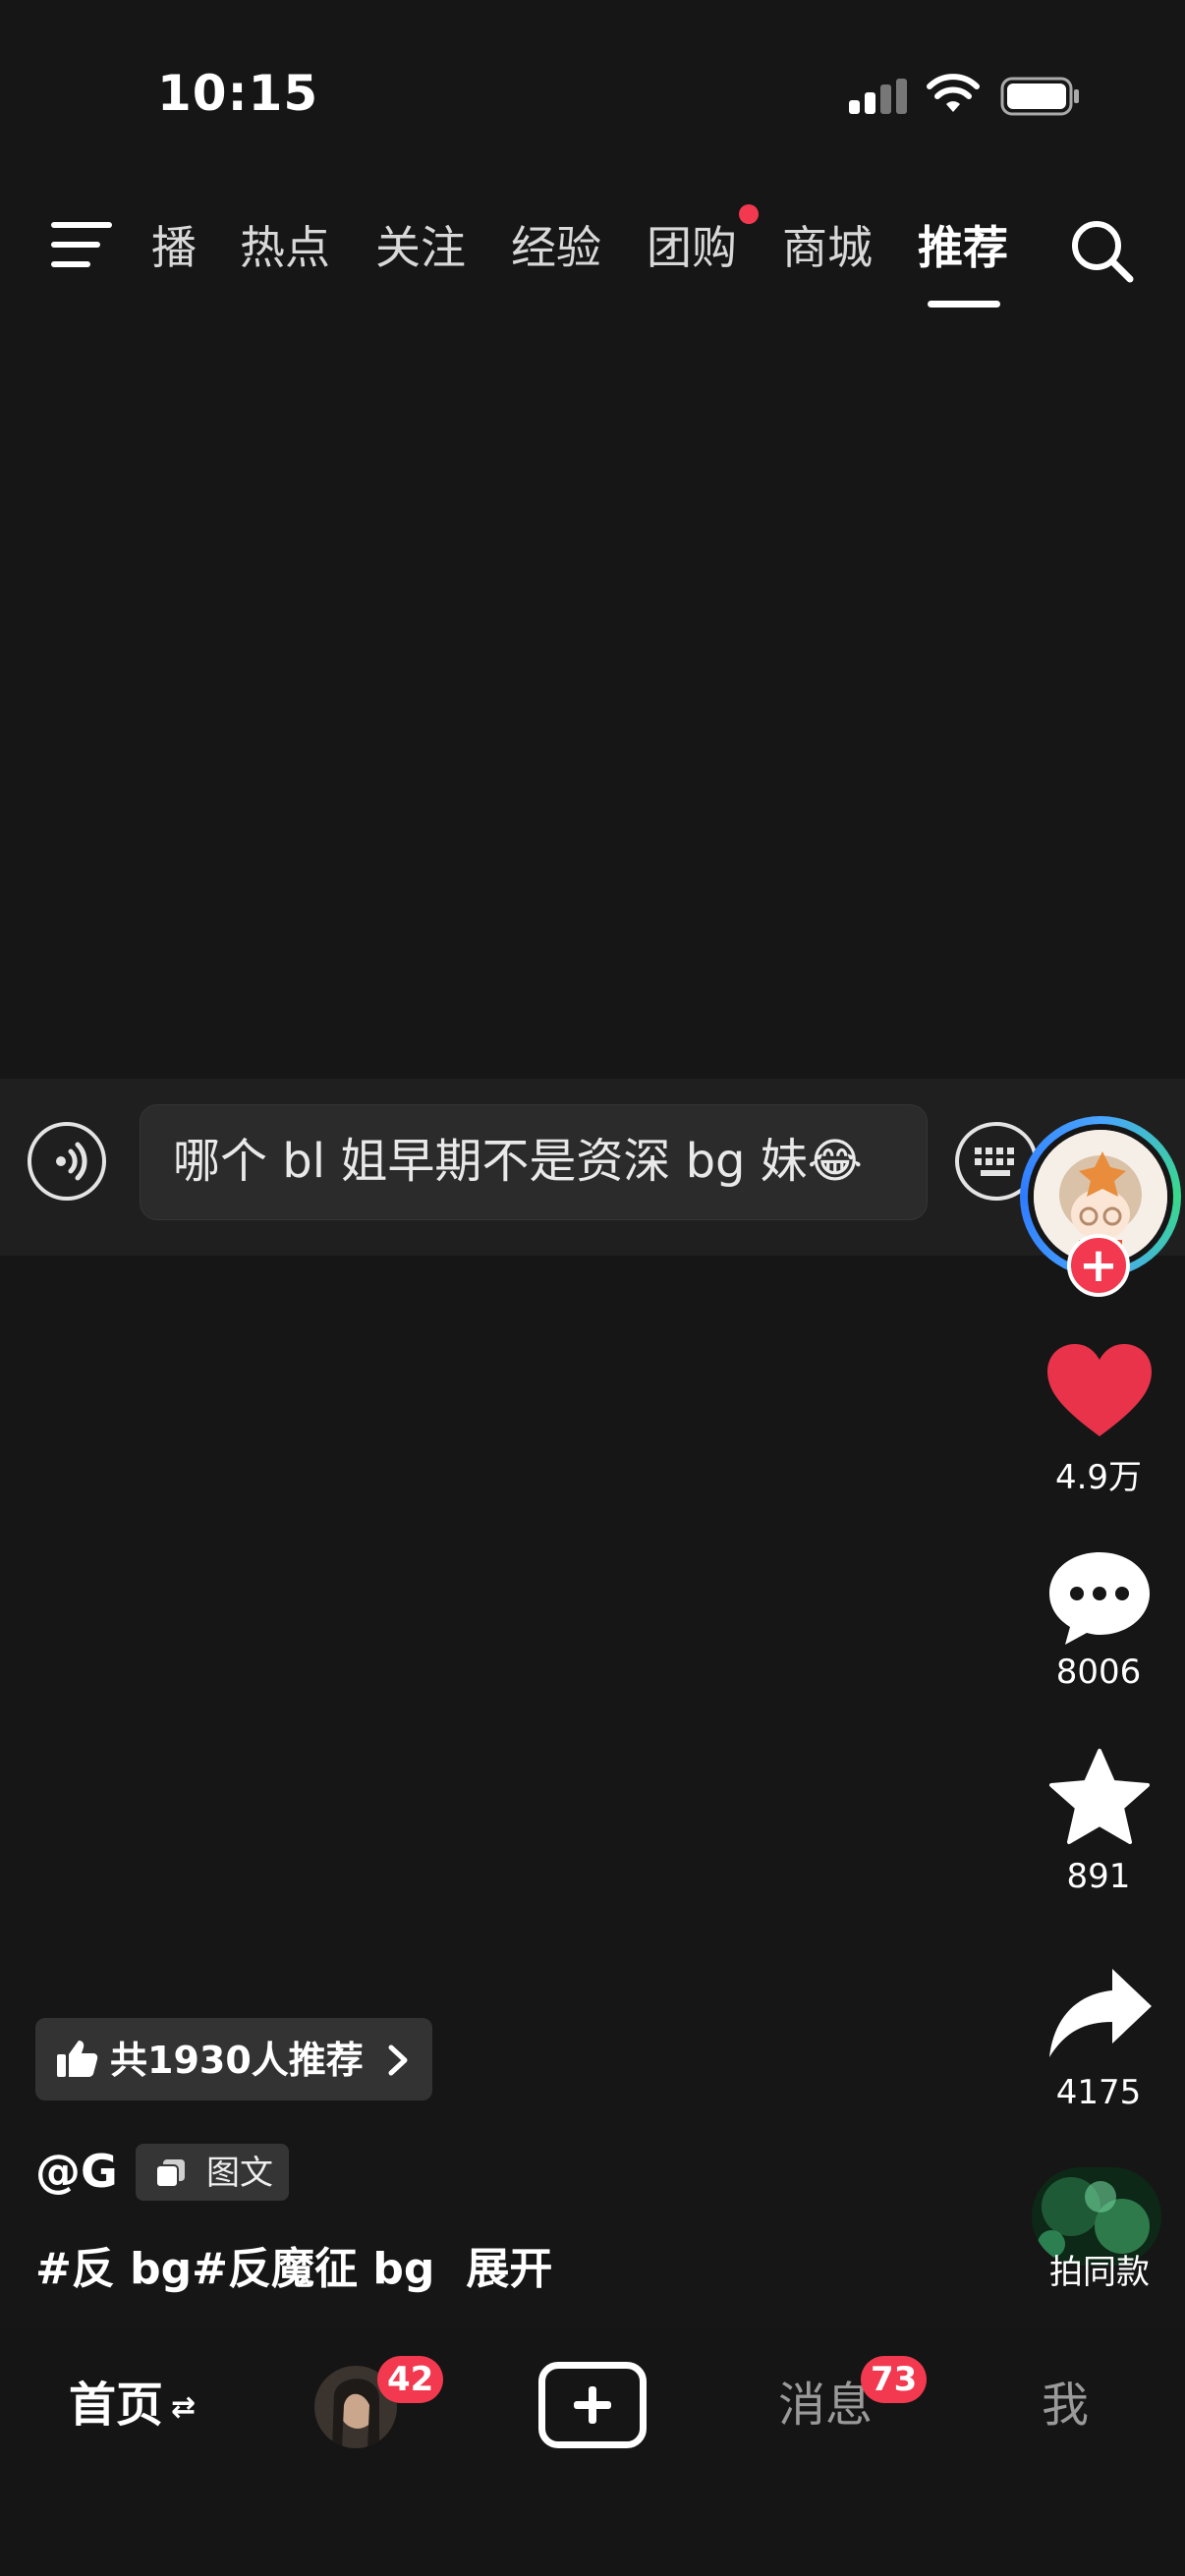  I want to click on hashtag-text: #反 bg#反魔征 bg, so click(235, 2269).